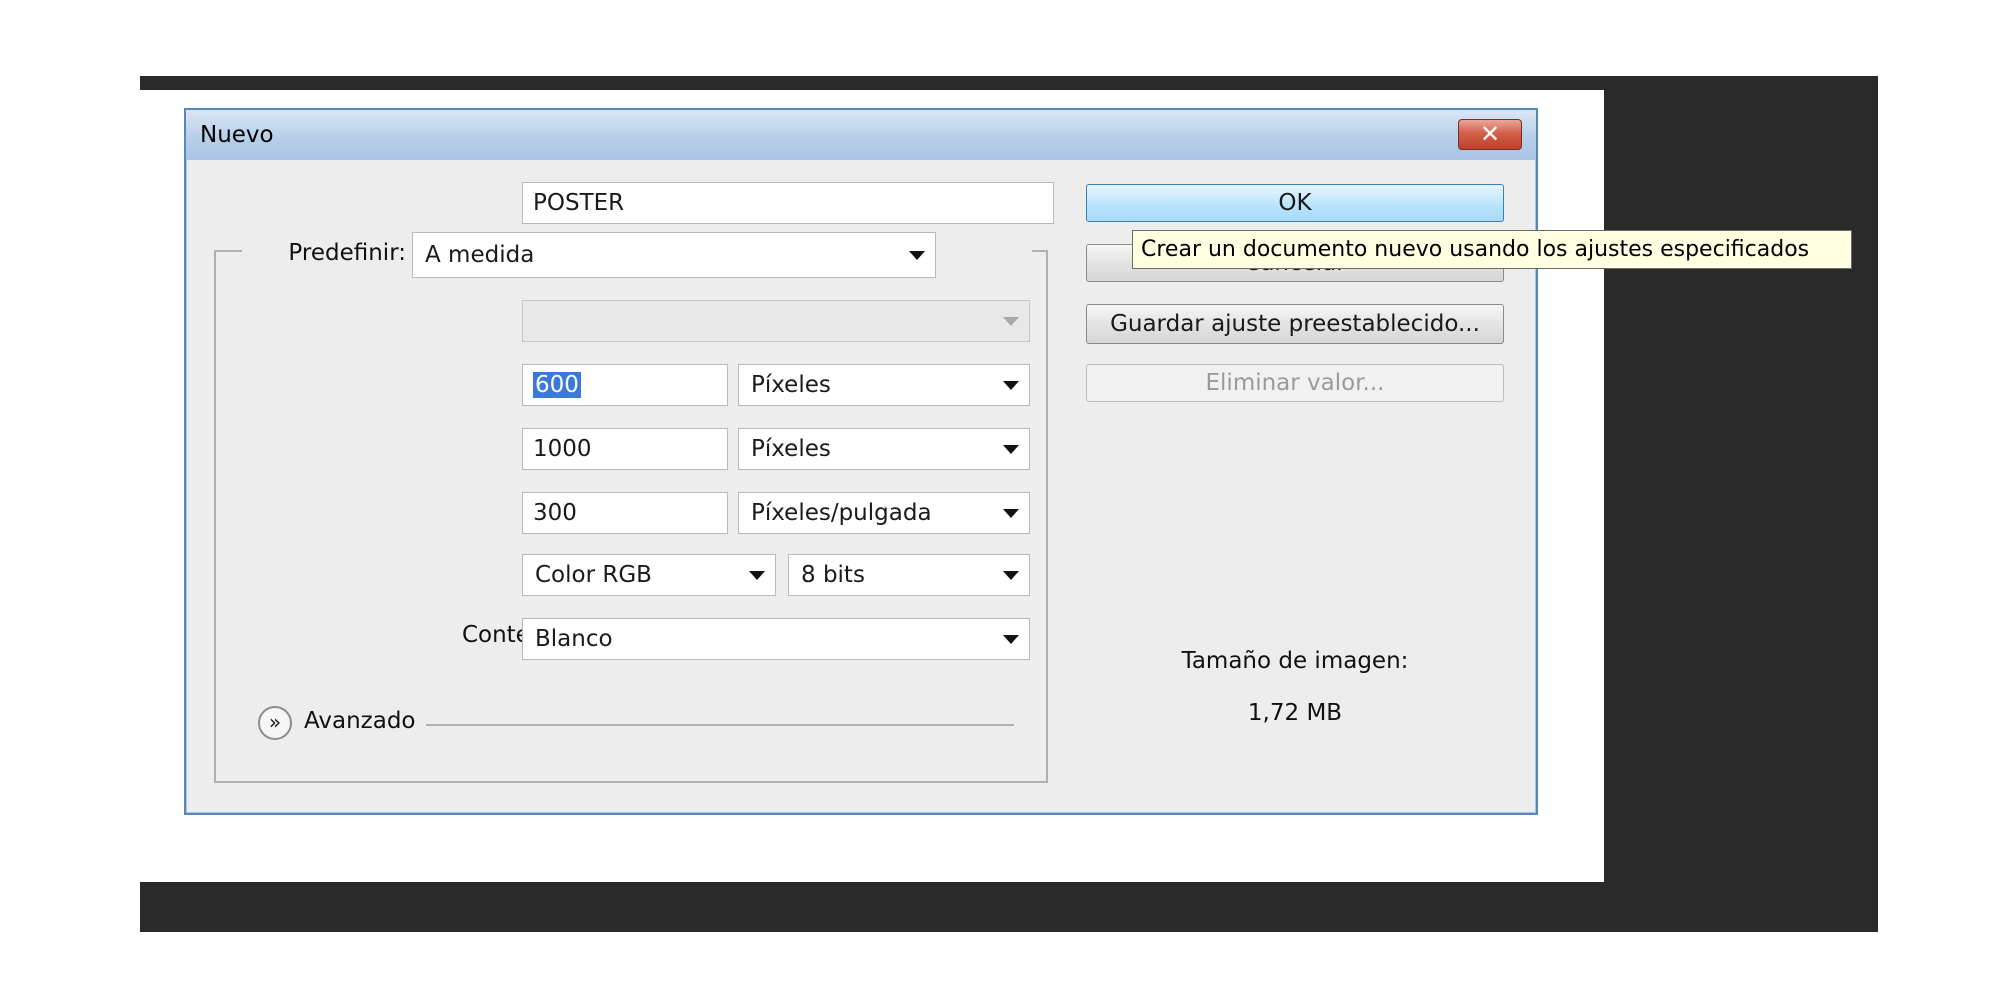 Image resolution: width=2000 pixels, height=1000 pixels. Describe the element at coordinates (555, 513) in the screenshot. I see `resolution-input-value: 300` at that location.